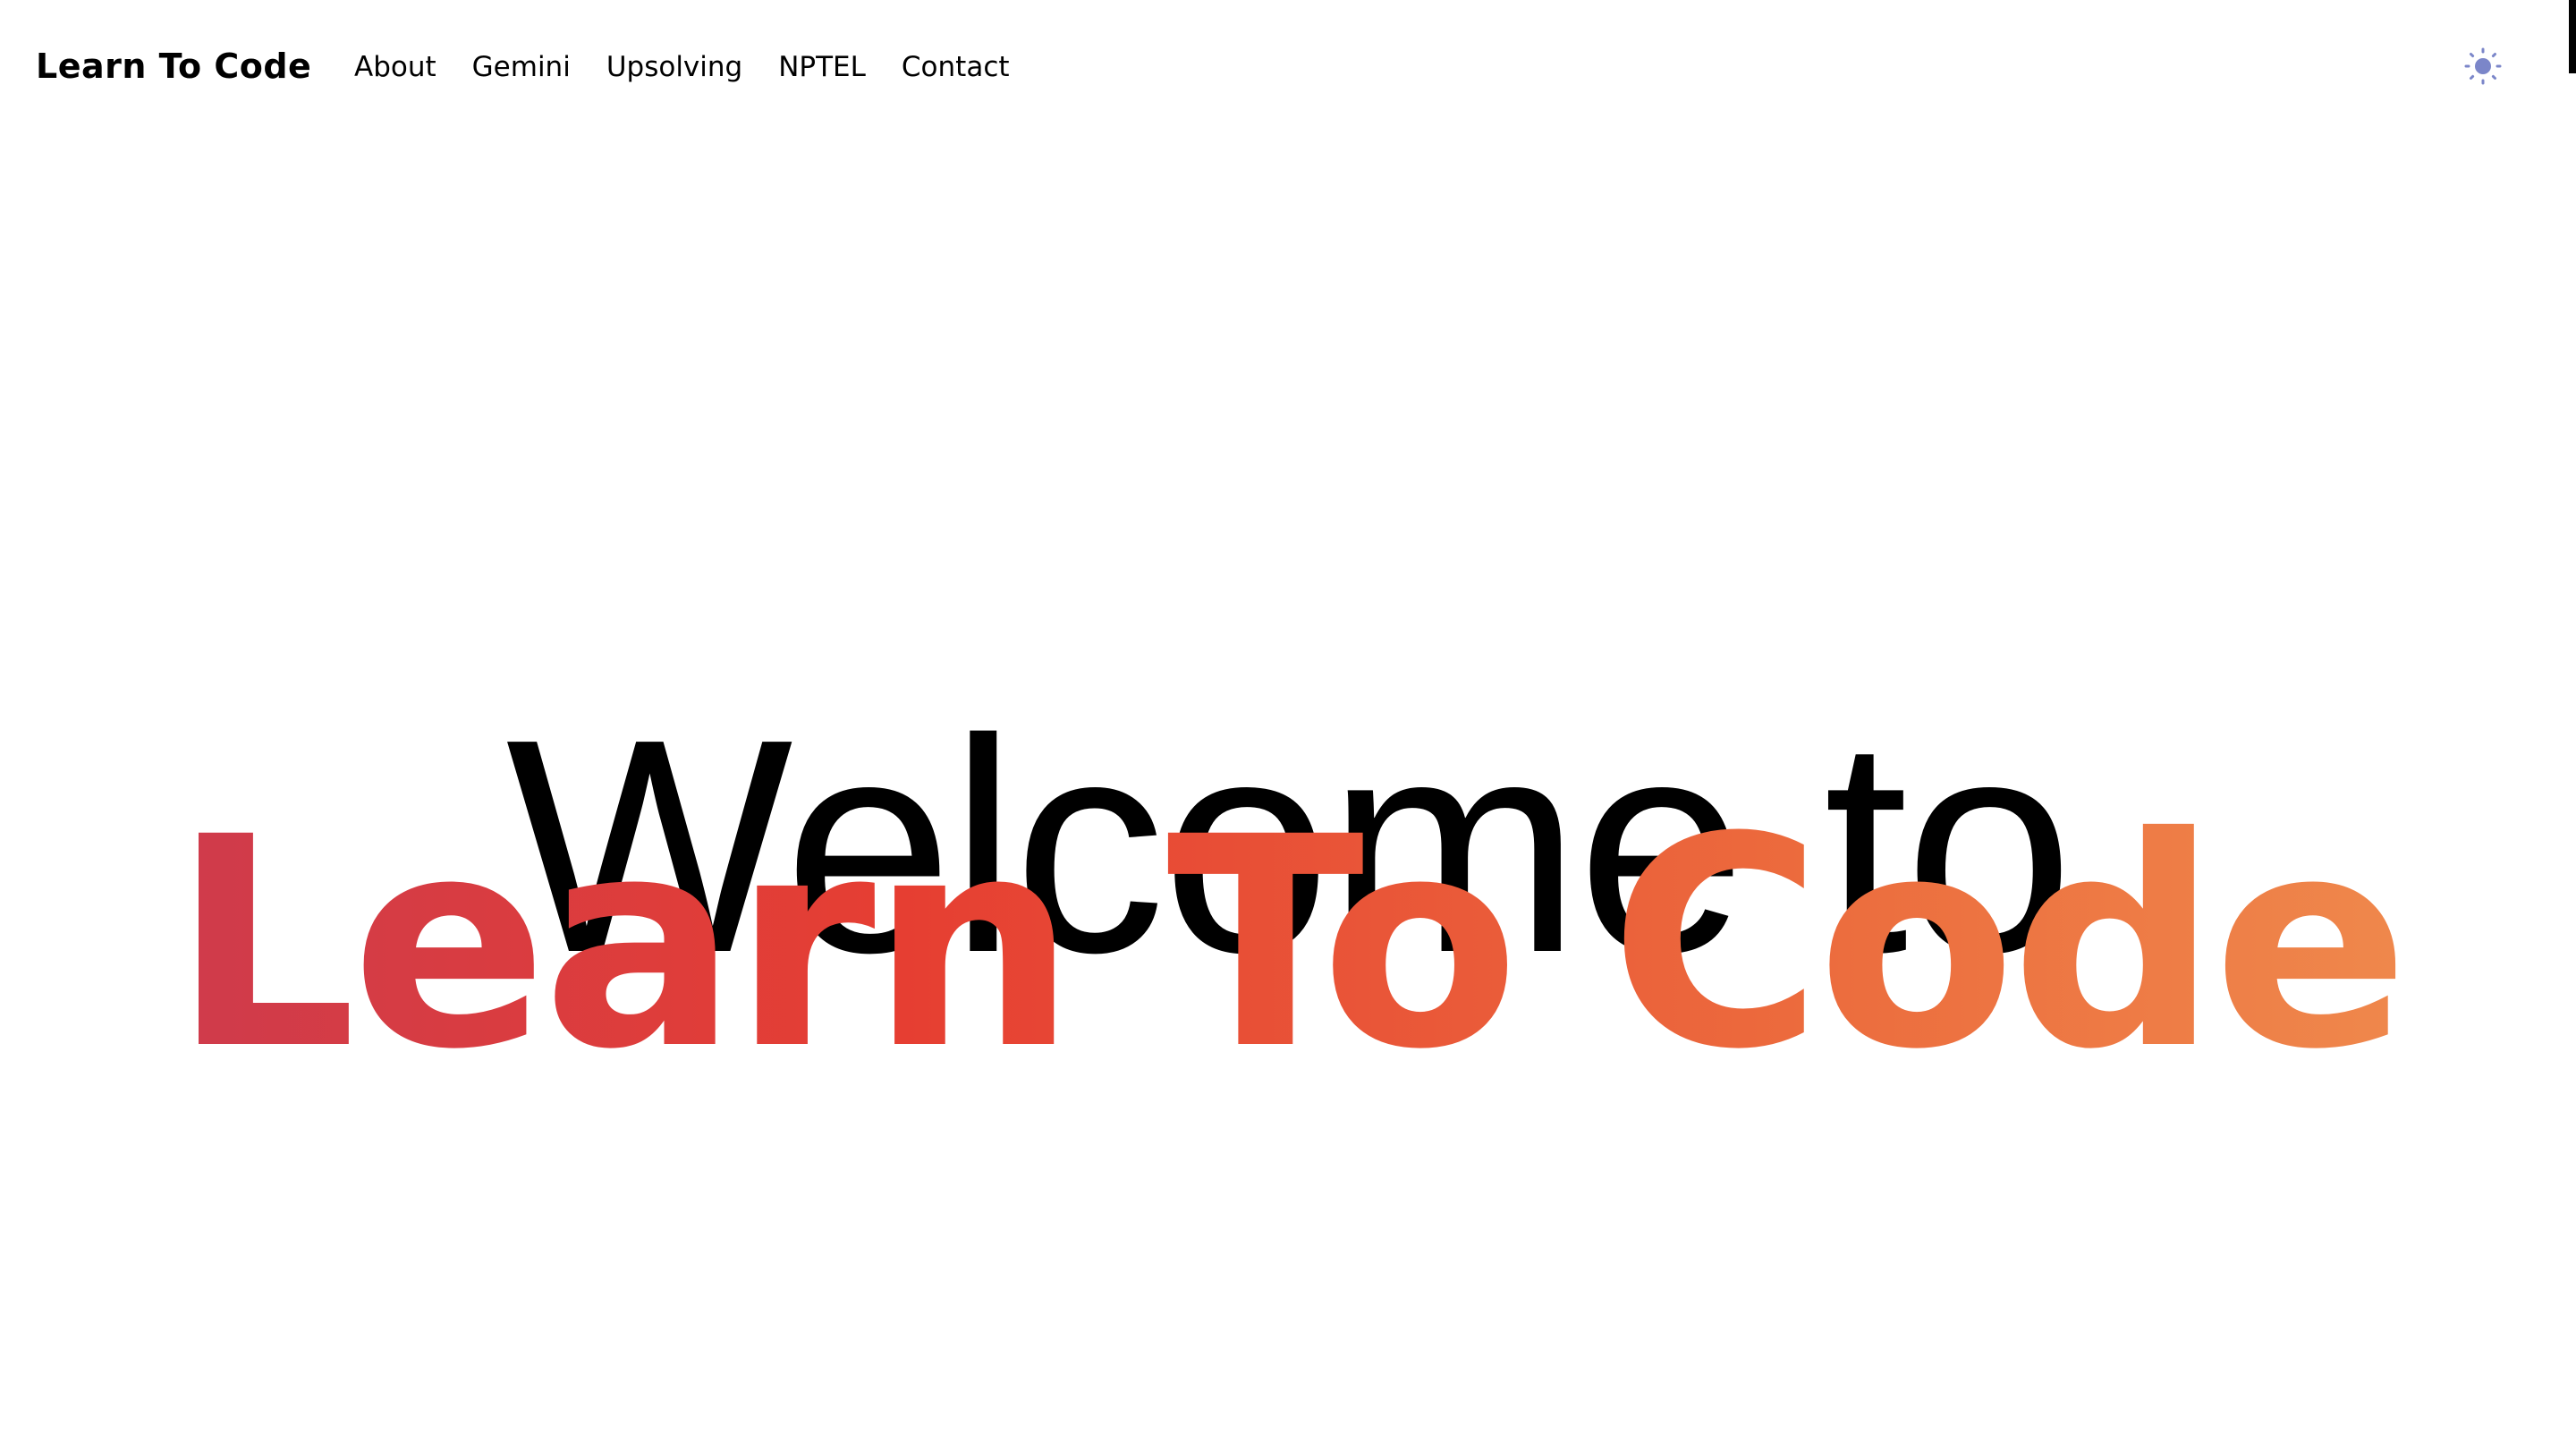 This screenshot has height=1451, width=2576. I want to click on hero-heading-welcome: Welcome to, so click(1289, 845).